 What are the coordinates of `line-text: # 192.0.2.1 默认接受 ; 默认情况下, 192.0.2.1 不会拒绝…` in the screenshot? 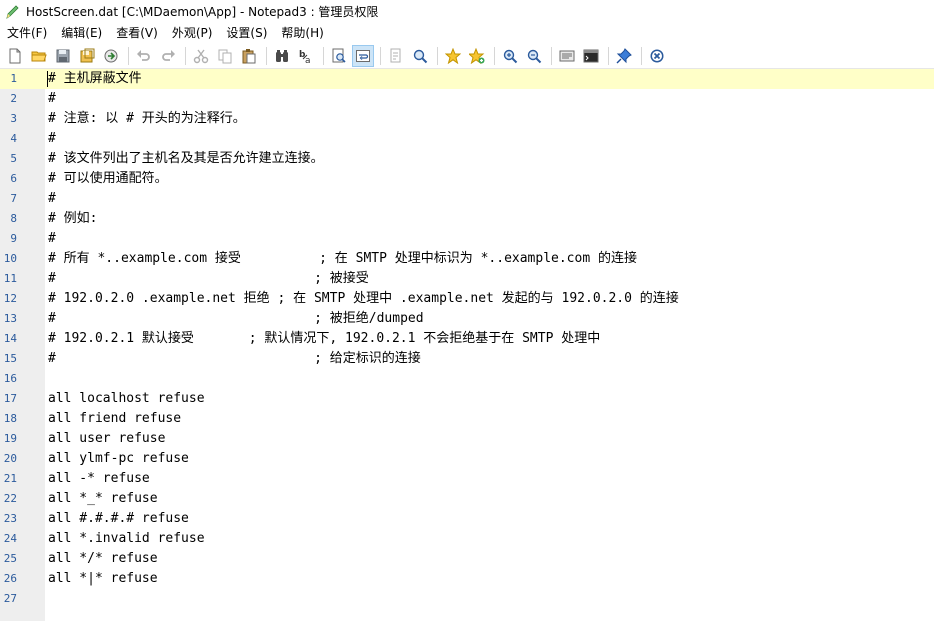 It's located at (324, 339).